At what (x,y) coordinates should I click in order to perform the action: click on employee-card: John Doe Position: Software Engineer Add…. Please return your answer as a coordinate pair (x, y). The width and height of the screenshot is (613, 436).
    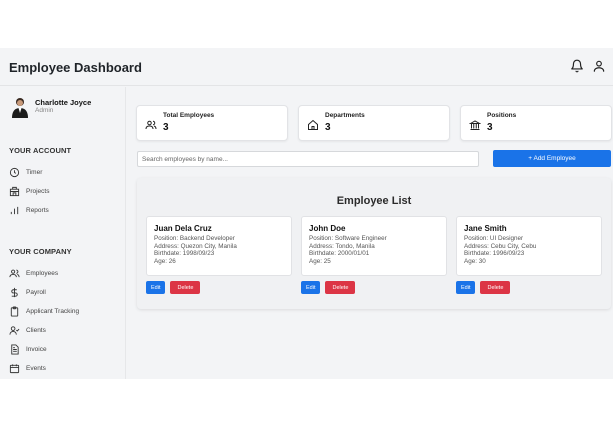
    Looking at the image, I should click on (374, 255).